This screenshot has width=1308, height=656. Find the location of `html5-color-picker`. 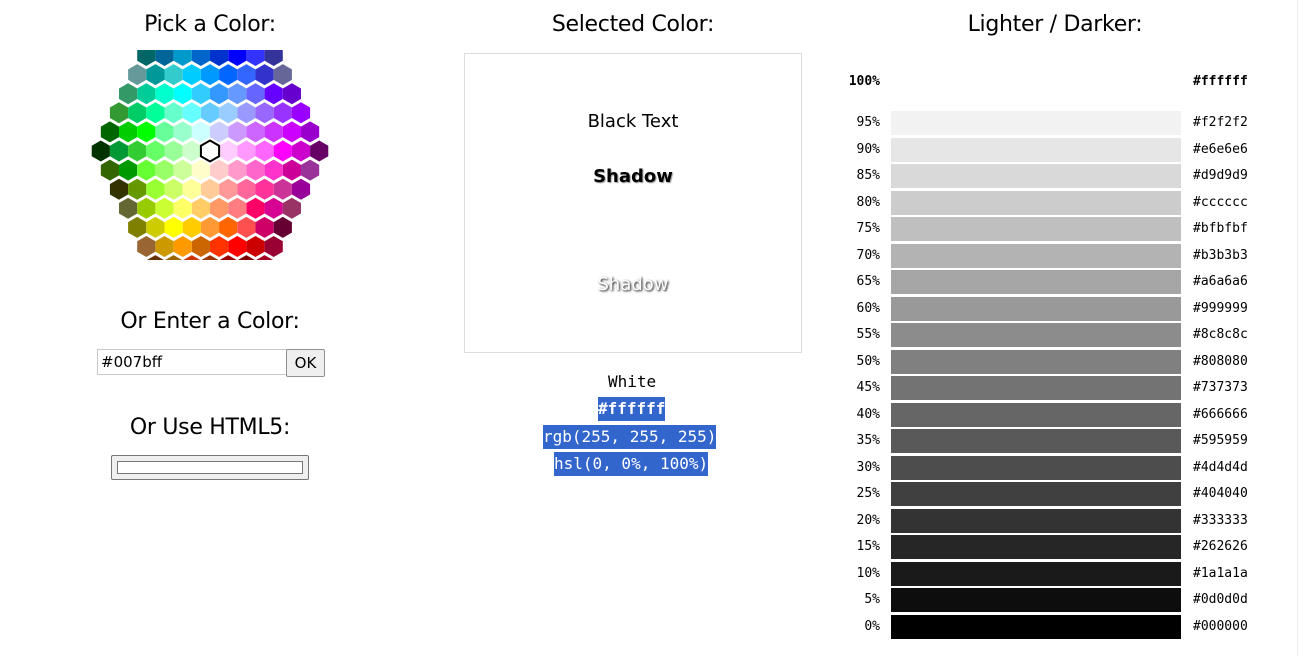

html5-color-picker is located at coordinates (210, 467).